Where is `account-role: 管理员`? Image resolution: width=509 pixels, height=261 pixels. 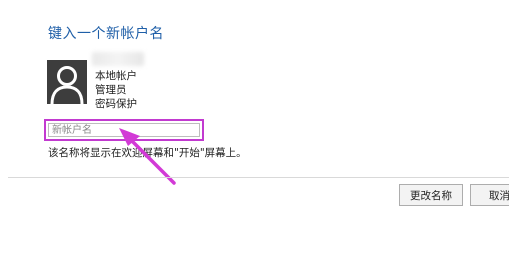
account-role: 管理员 is located at coordinates (111, 90).